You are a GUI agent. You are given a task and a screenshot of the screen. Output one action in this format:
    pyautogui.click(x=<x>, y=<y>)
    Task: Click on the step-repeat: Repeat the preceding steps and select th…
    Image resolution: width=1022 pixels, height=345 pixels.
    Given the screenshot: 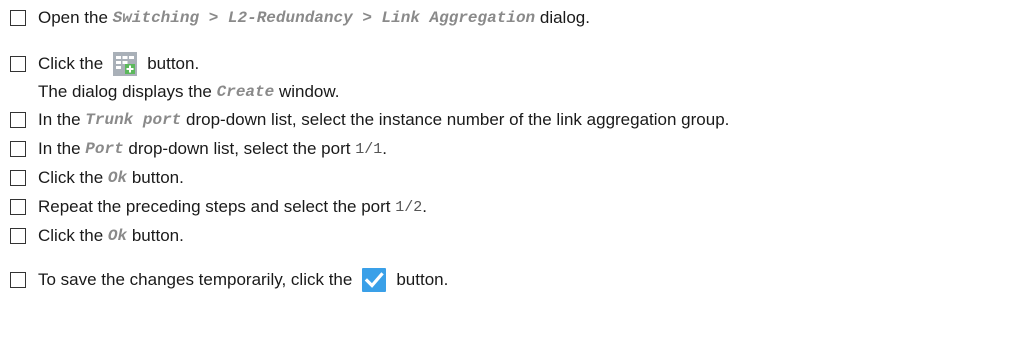 What is the action you would take?
    pyautogui.click(x=218, y=207)
    